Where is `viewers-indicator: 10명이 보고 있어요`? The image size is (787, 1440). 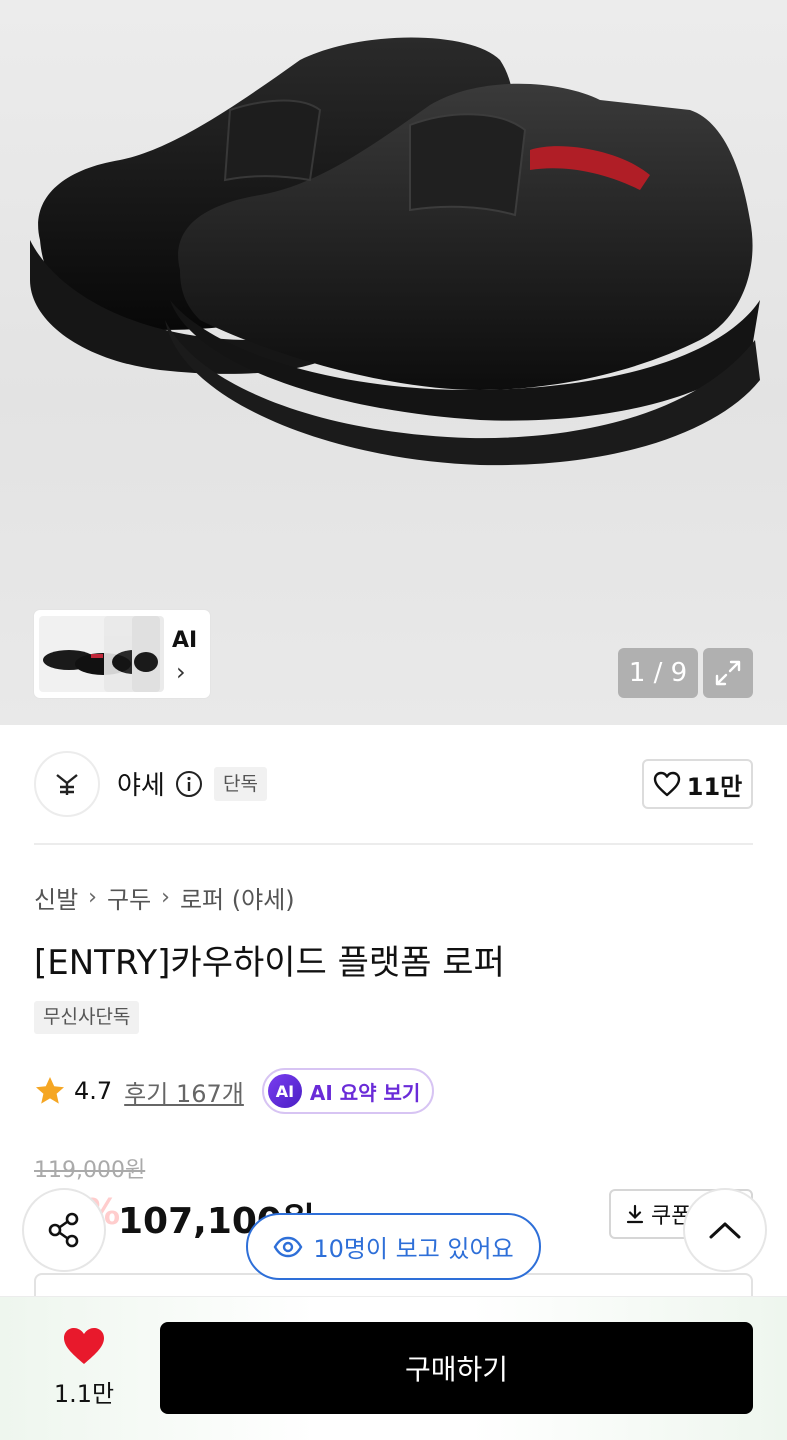
viewers-indicator: 10명이 보고 있어요 is located at coordinates (393, 1246).